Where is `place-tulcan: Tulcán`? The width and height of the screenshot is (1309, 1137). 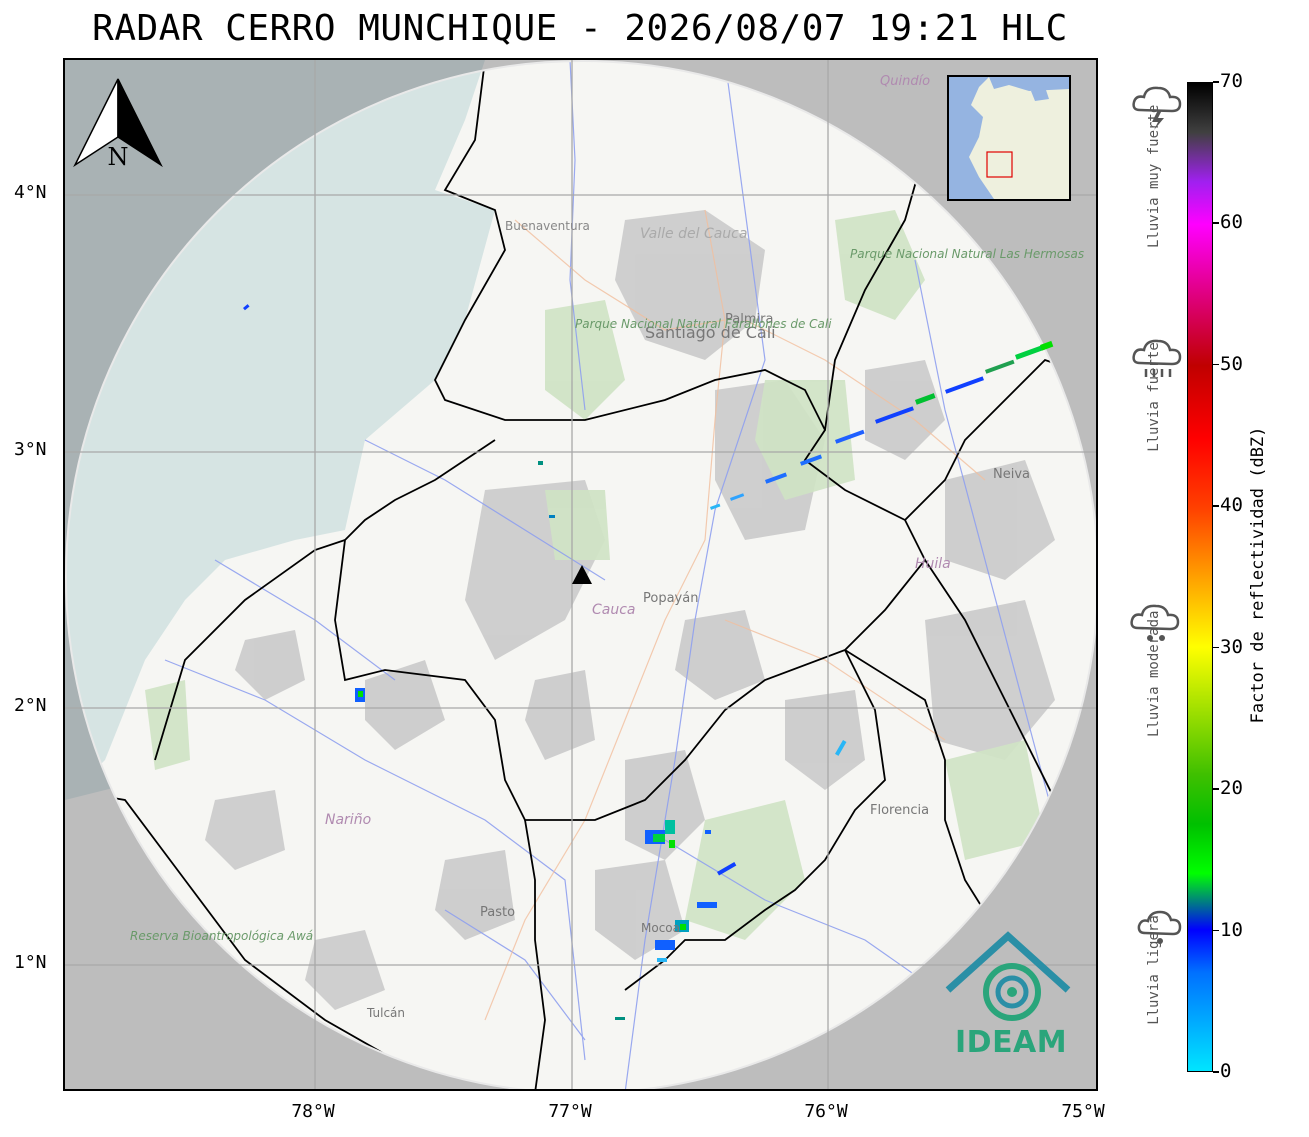 place-tulcan: Tulcán is located at coordinates (385, 1013).